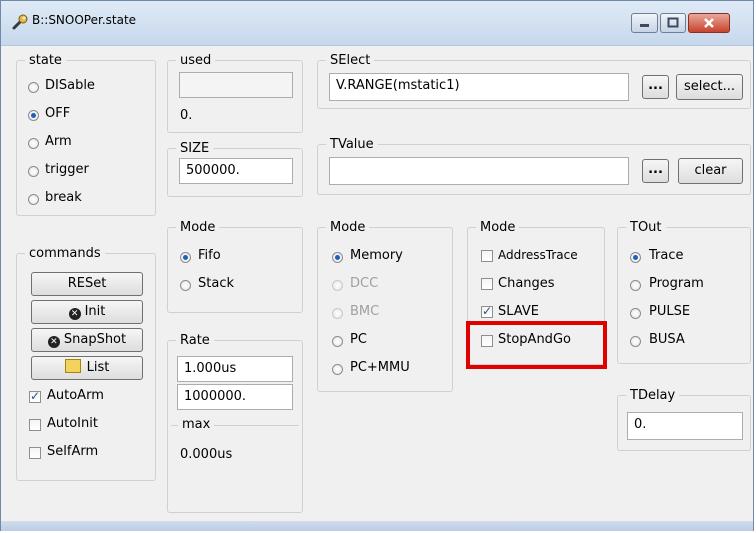 The image size is (756, 533). What do you see at coordinates (646, 227) in the screenshot?
I see `tout-legend: TOut` at bounding box center [646, 227].